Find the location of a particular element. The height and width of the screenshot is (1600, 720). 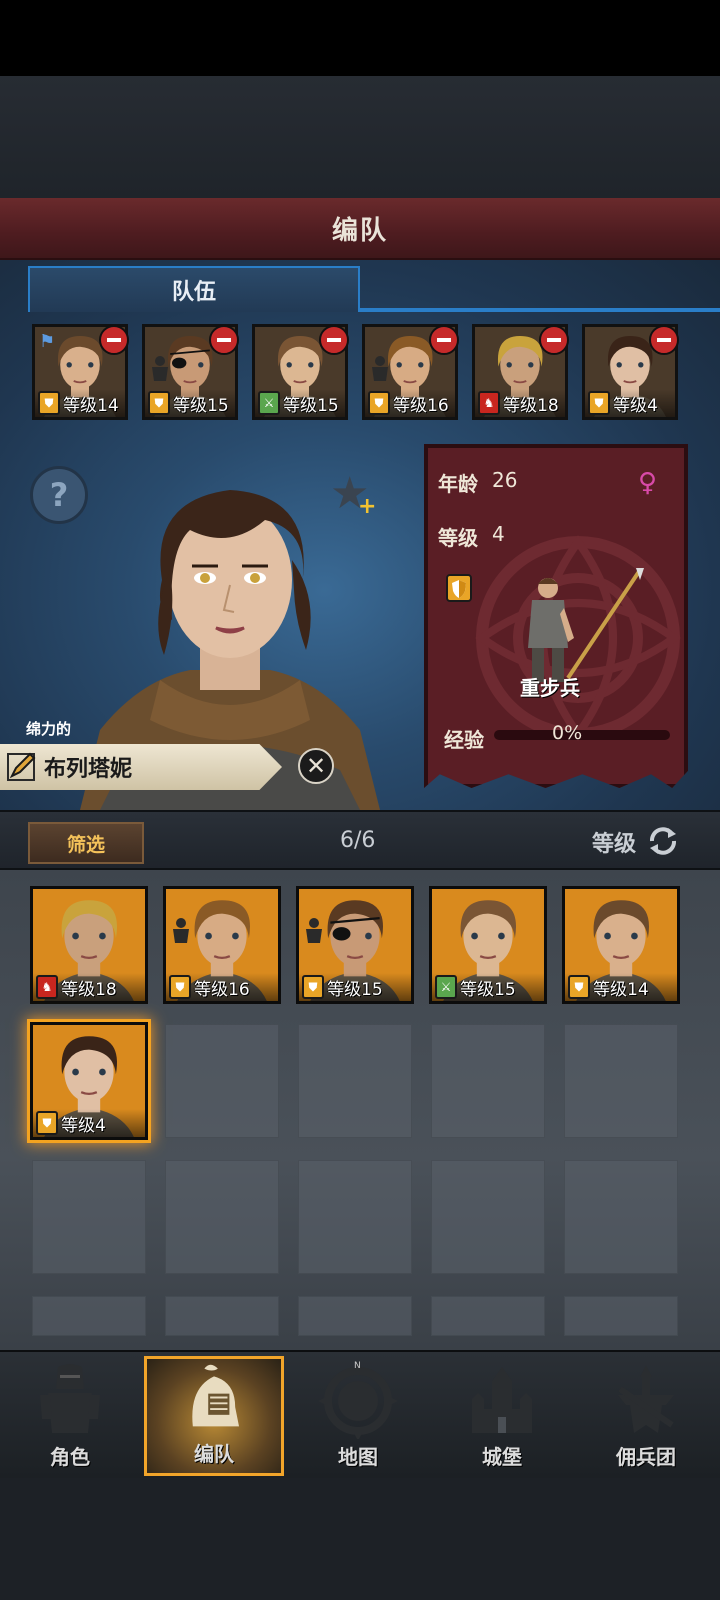

age-value: 26 is located at coordinates (505, 480).